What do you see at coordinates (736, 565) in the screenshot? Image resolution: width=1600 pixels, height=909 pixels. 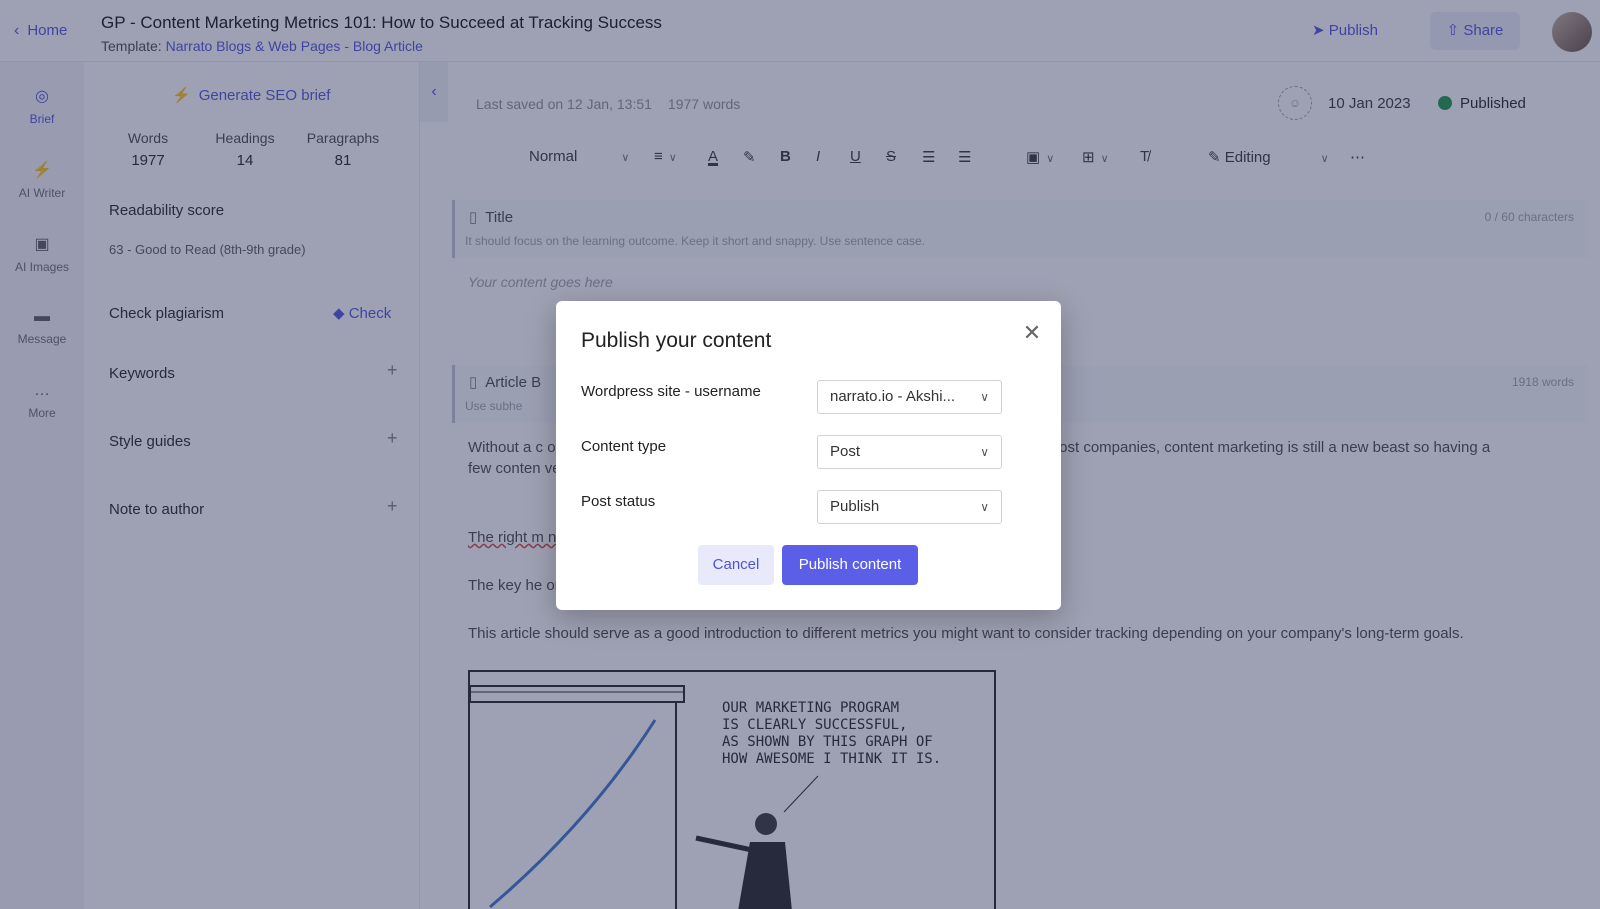 I see `cancel-button: Cancel` at bounding box center [736, 565].